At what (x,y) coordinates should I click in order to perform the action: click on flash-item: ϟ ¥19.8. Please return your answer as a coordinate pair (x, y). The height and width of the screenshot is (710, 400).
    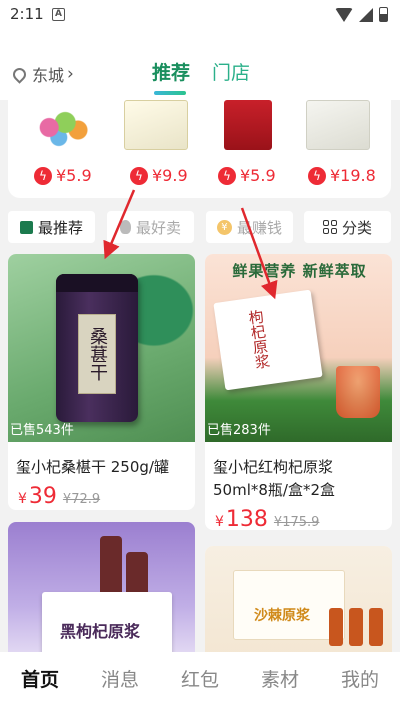
    Looking at the image, I should click on (338, 142).